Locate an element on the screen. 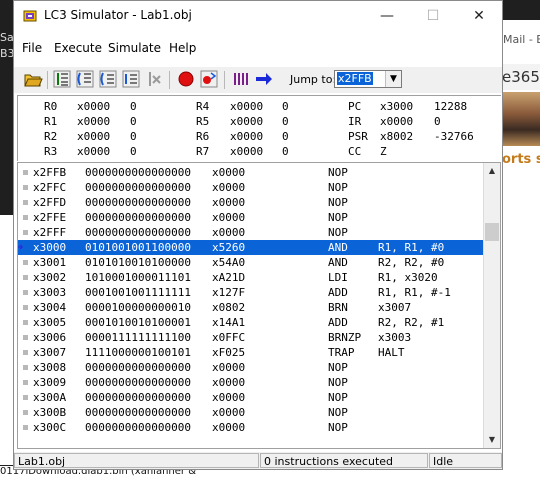 The width and height of the screenshot is (540, 479). stop-icon is located at coordinates (186, 79).